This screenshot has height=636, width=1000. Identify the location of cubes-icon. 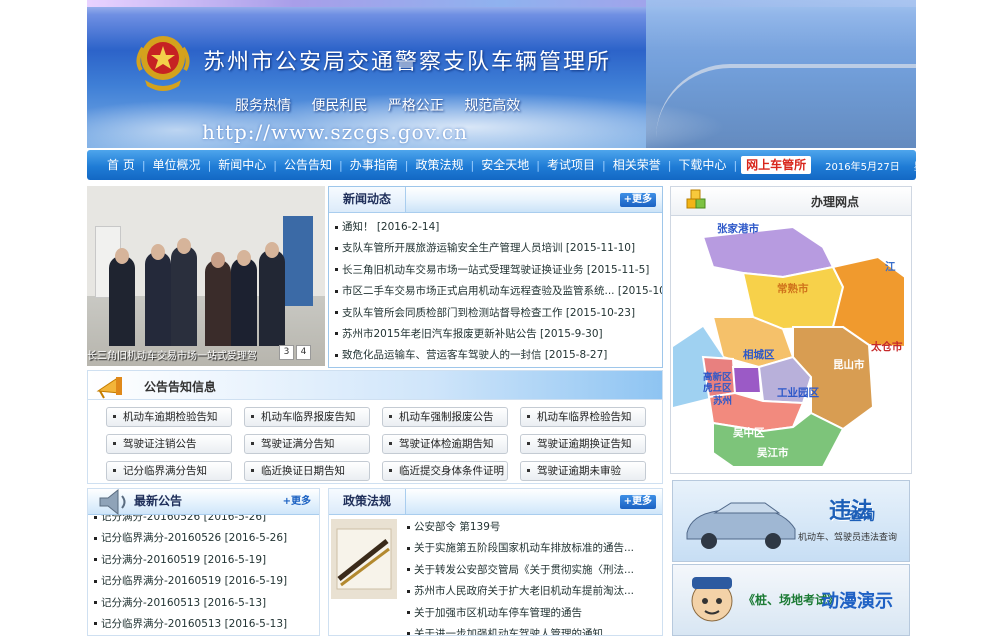
(696, 199).